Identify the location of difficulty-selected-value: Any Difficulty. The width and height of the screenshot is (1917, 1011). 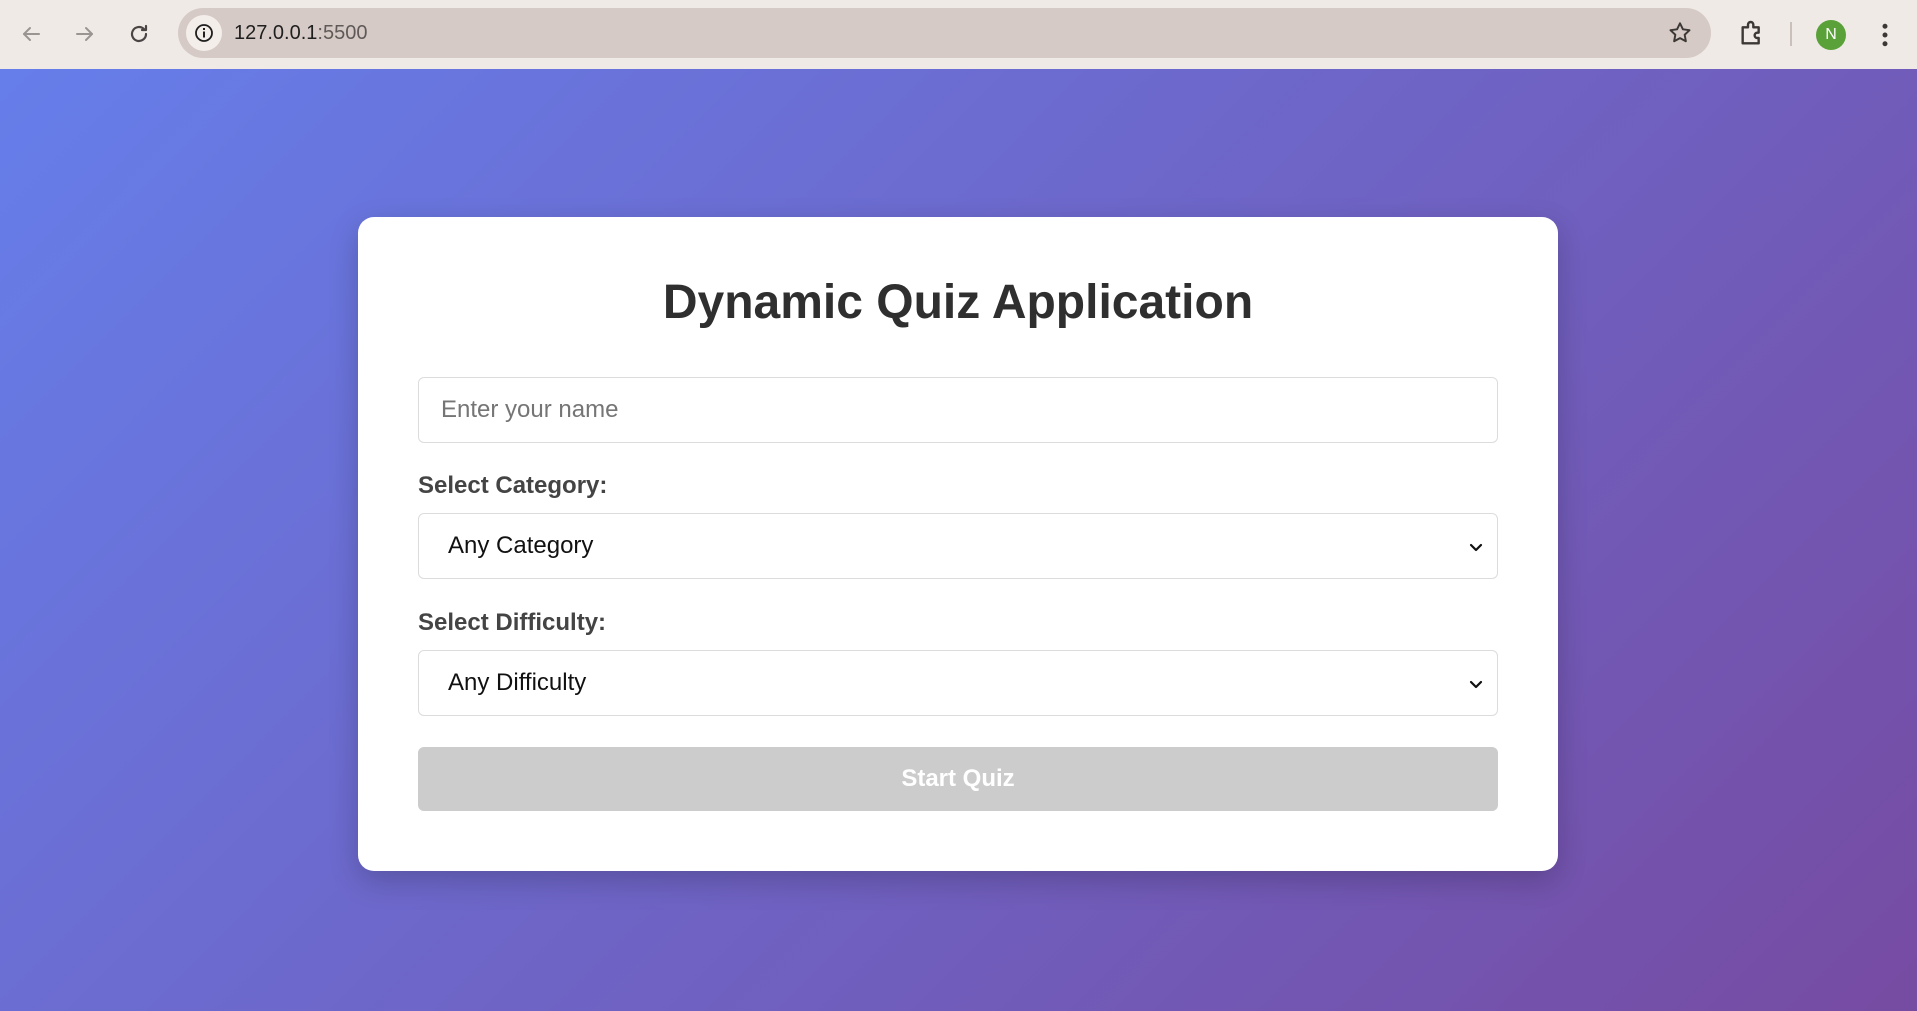
(517, 682).